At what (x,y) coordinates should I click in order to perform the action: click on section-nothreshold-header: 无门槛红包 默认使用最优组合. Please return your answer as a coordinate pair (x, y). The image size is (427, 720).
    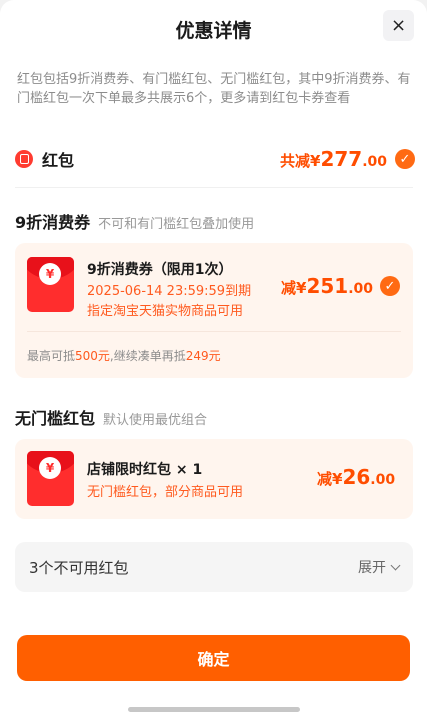
    Looking at the image, I should click on (111, 417).